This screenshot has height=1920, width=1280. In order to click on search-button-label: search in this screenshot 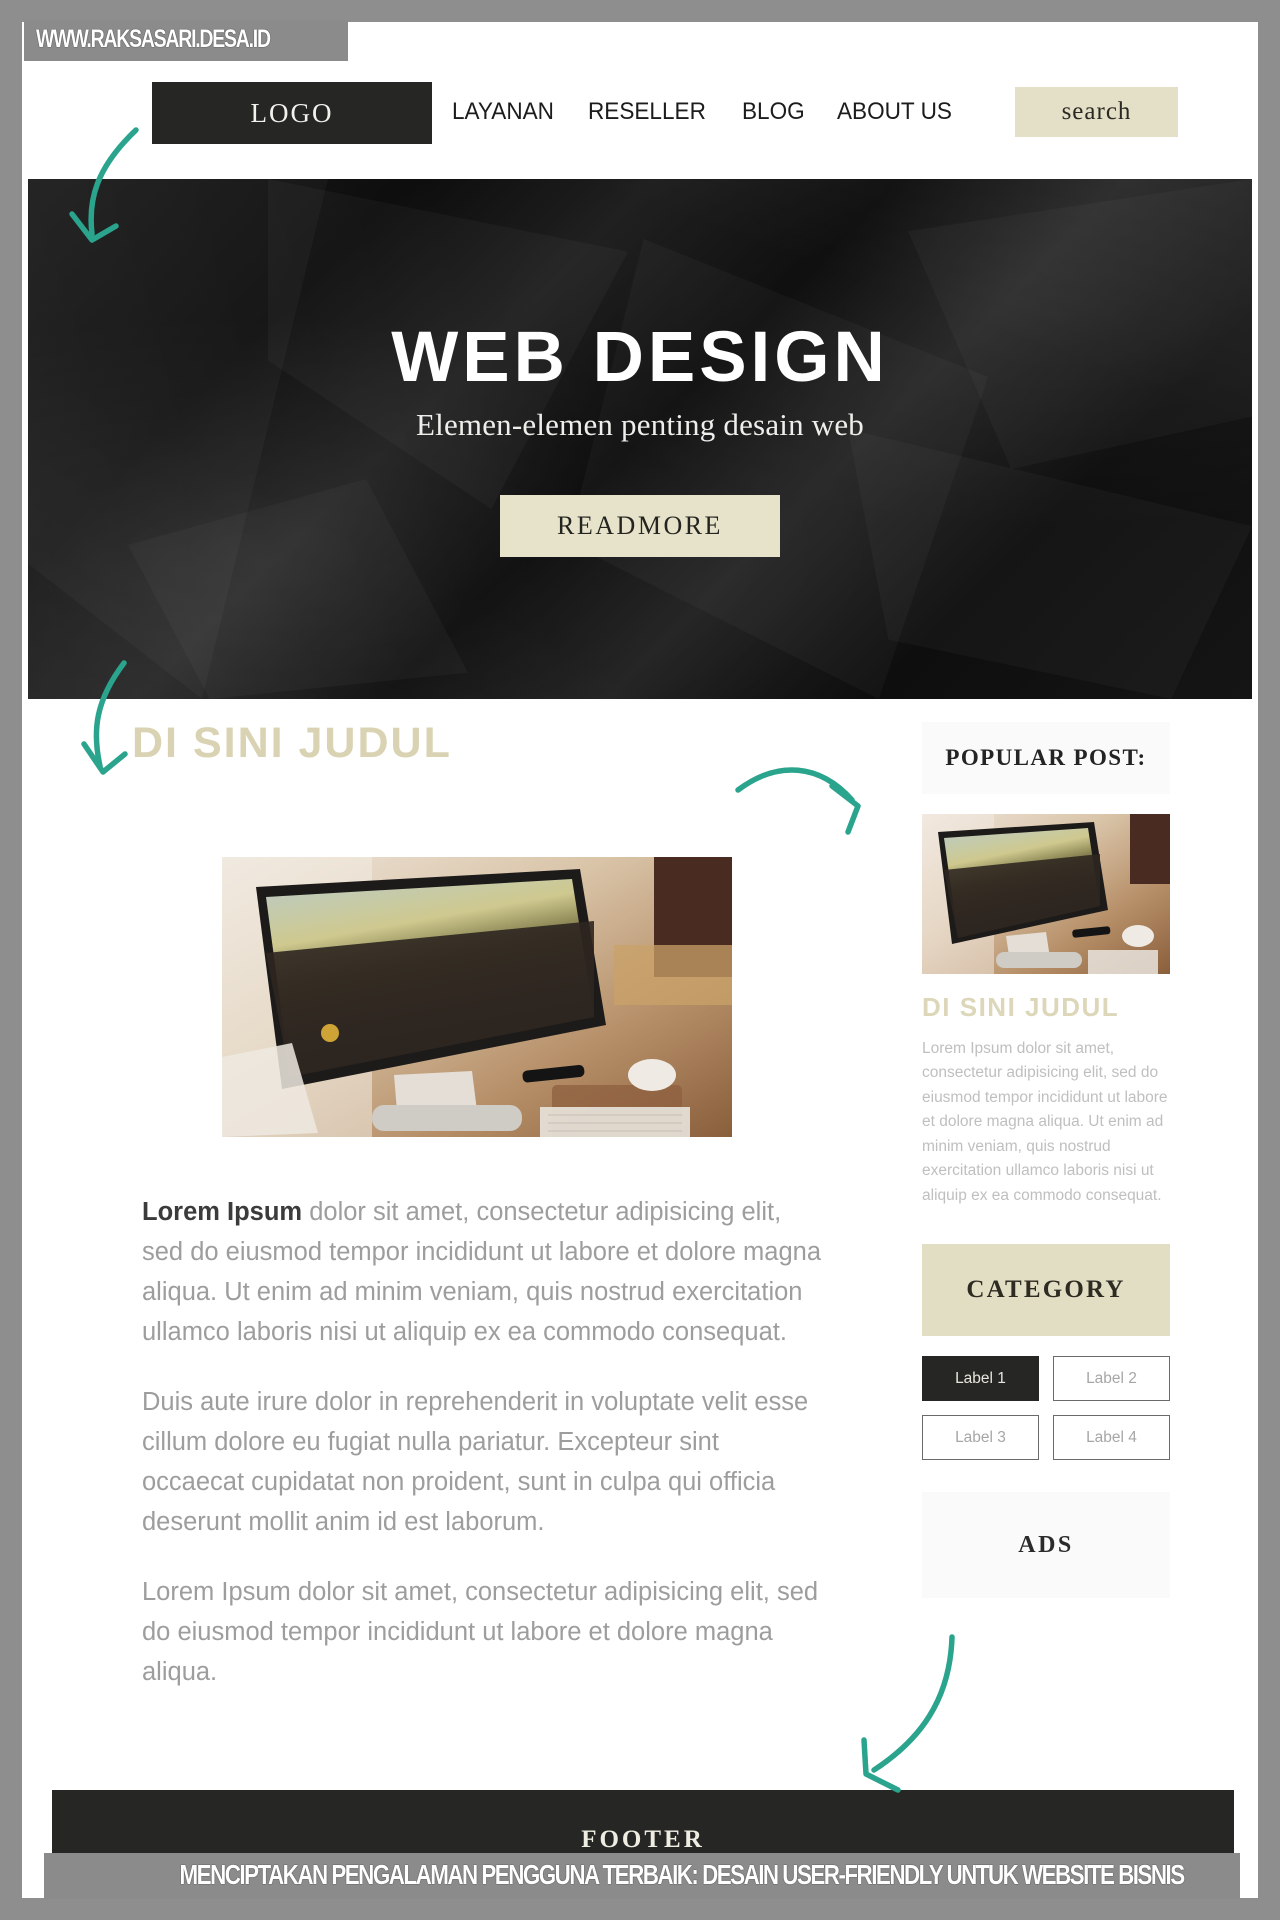, I will do `click(1096, 111)`.